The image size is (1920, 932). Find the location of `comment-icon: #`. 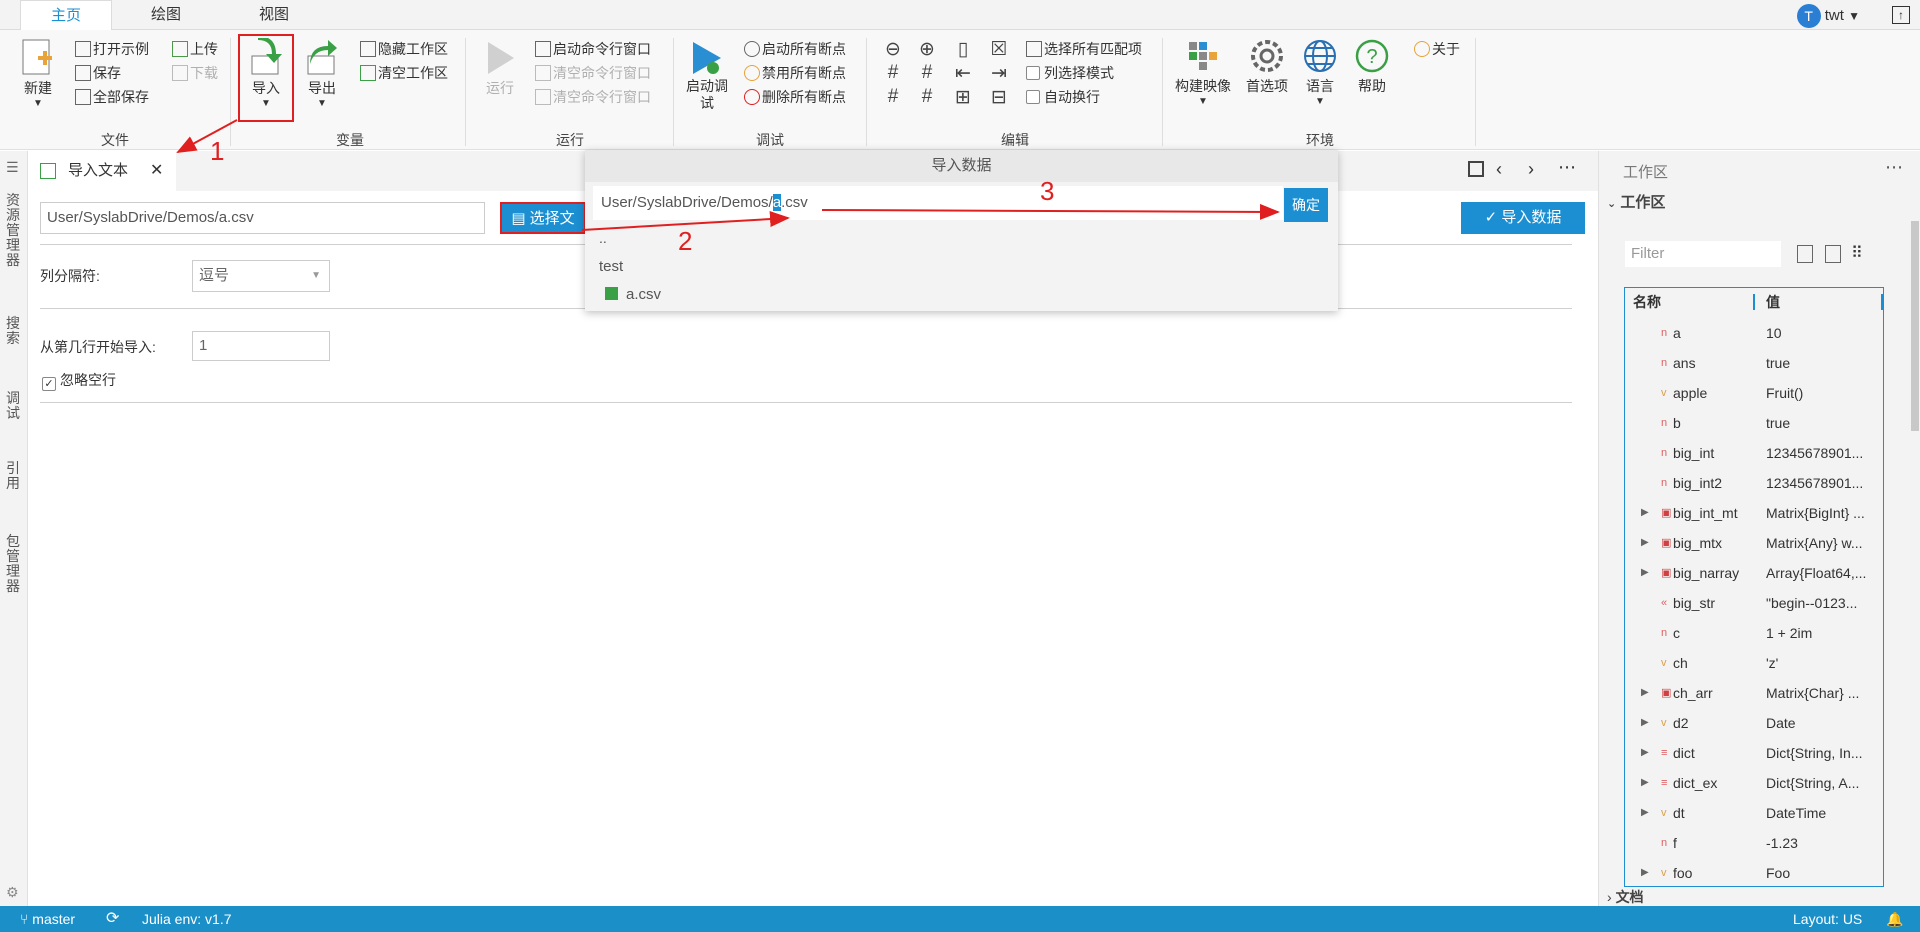

comment-icon: # is located at coordinates (893, 73).